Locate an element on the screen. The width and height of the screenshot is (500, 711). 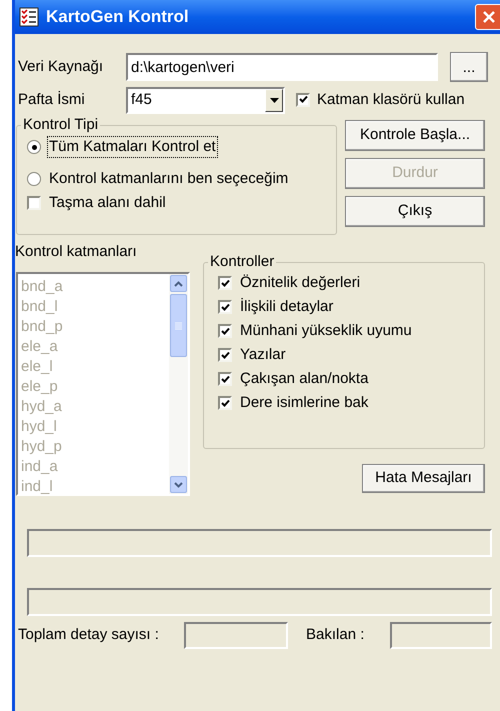
grip-icon is located at coordinates (178, 326).